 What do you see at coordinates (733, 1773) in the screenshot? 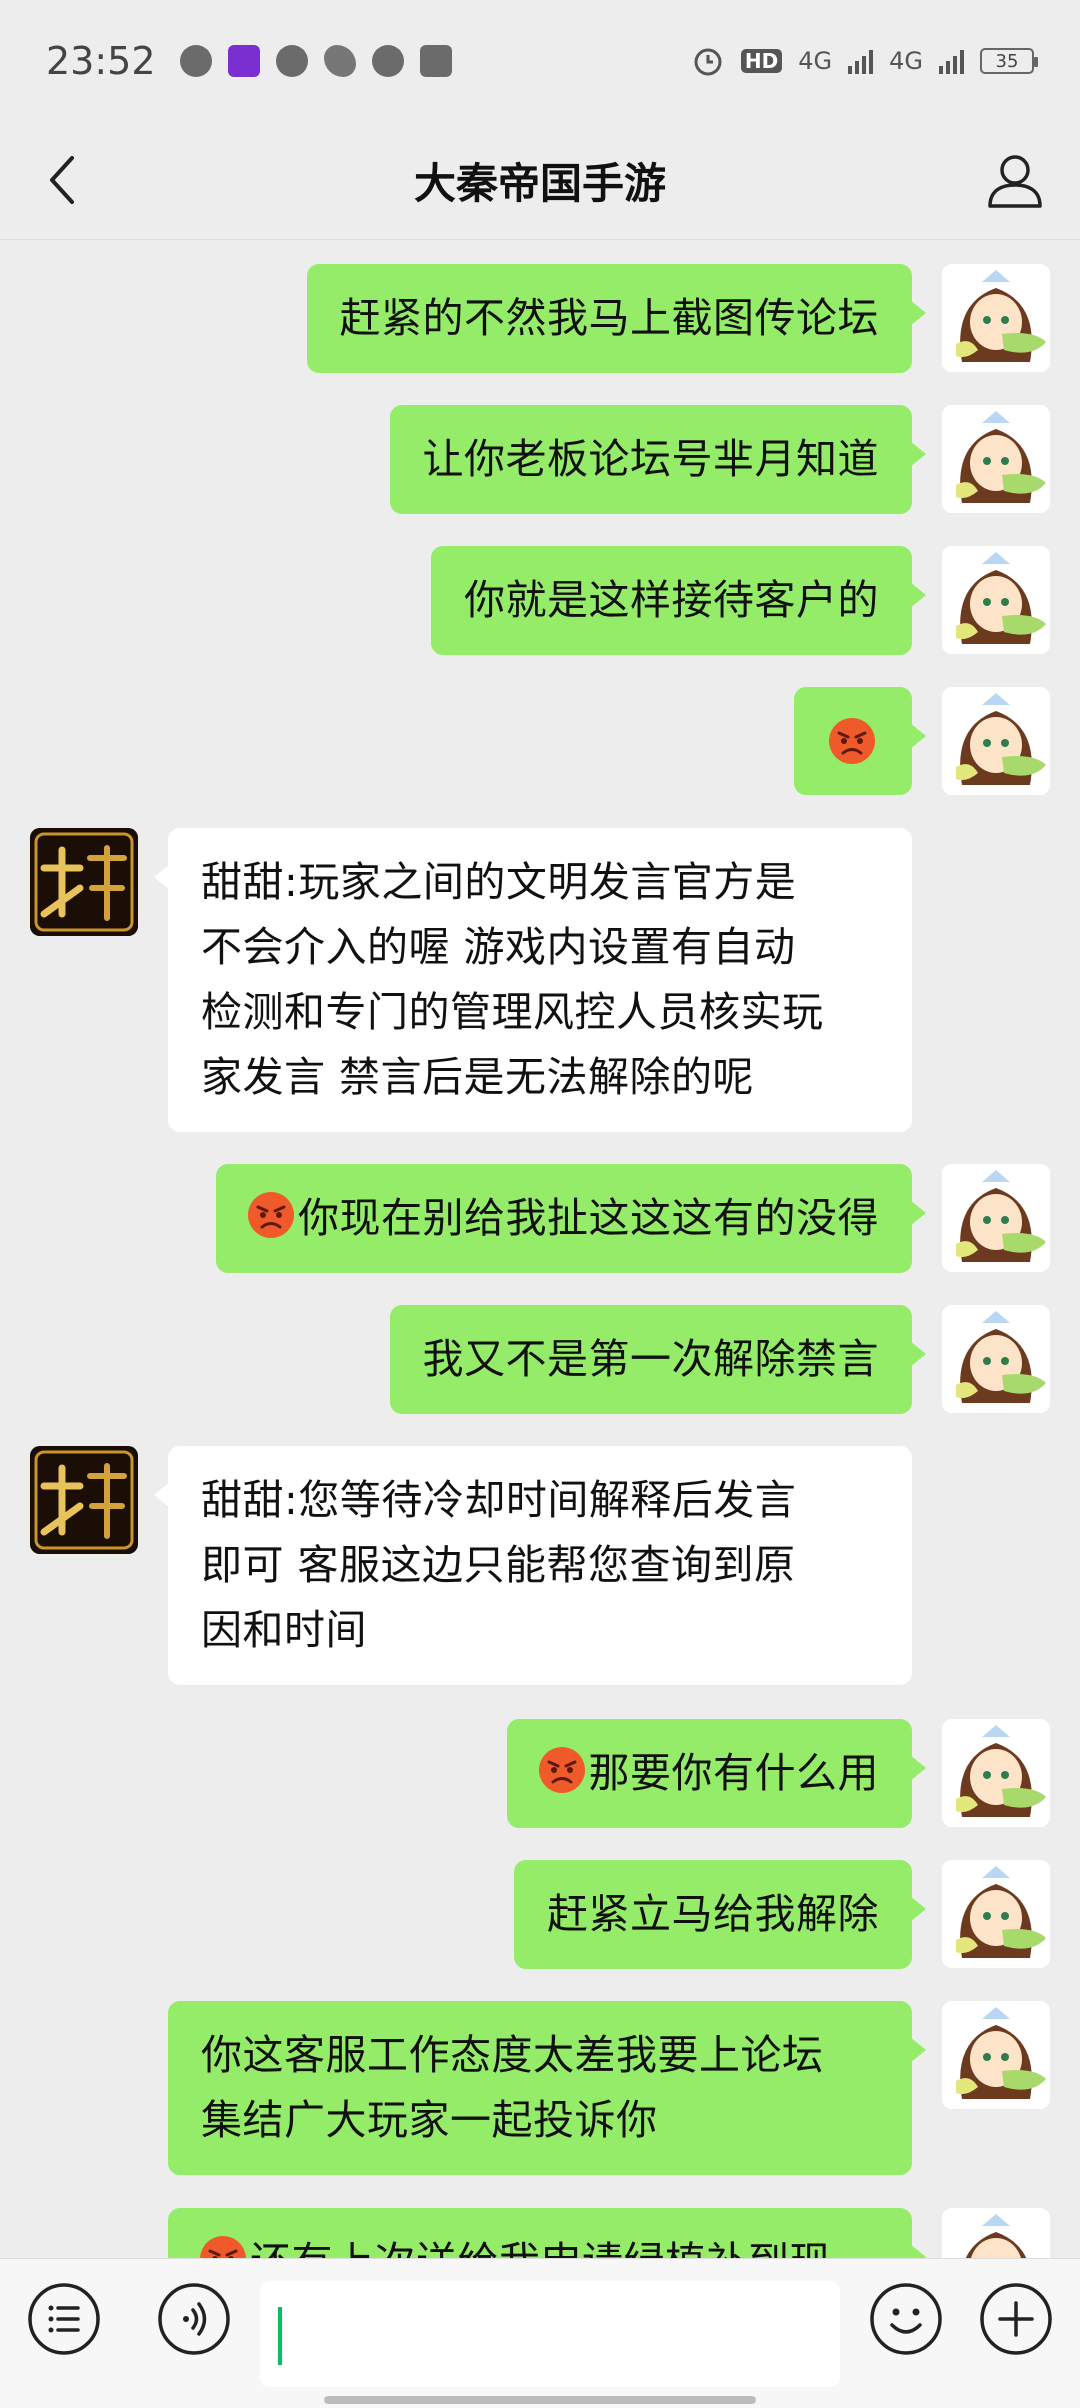
I see `message-text: 那要你有什么用` at bounding box center [733, 1773].